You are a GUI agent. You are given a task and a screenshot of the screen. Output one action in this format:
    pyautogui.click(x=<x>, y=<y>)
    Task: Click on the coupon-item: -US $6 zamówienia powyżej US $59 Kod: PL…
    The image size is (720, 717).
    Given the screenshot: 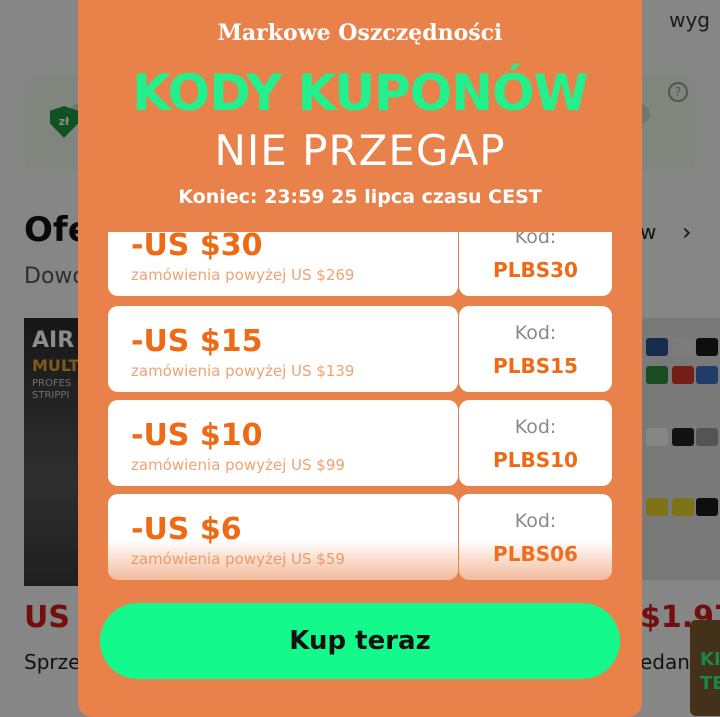 What is the action you would take?
    pyautogui.click(x=360, y=537)
    